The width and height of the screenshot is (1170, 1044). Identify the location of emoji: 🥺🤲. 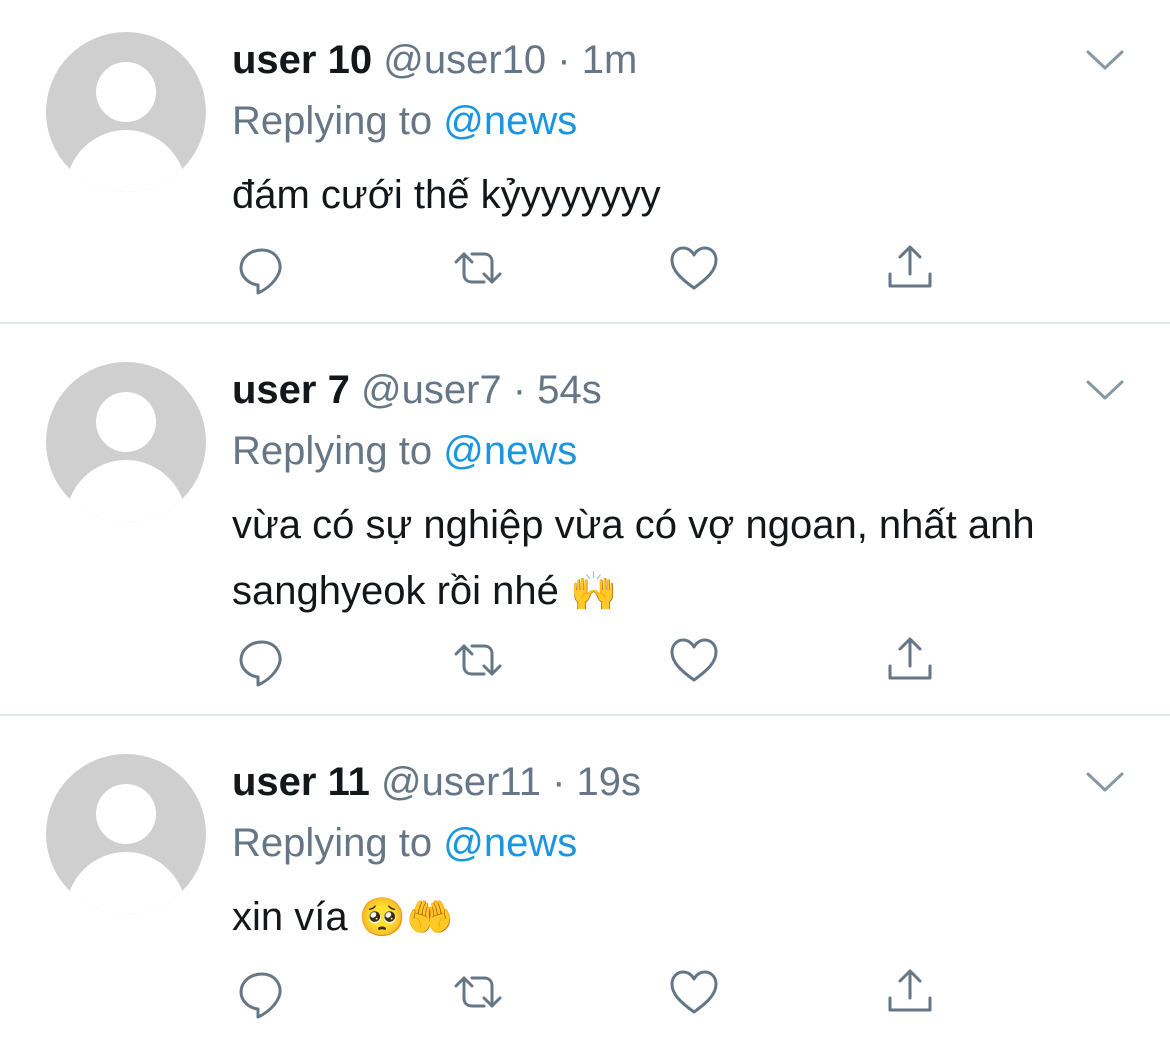
(406, 917).